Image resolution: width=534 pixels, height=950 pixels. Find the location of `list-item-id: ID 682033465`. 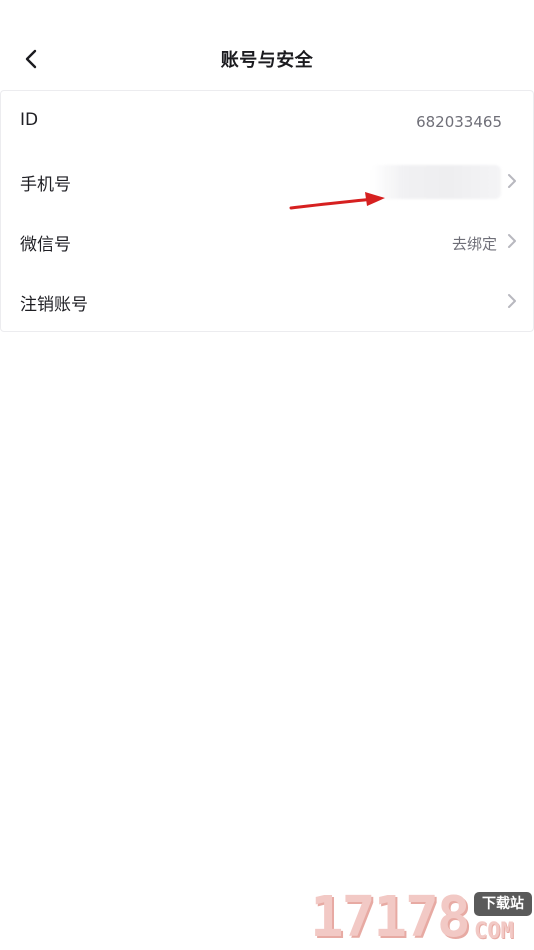

list-item-id: ID 682033465 is located at coordinates (267, 121).